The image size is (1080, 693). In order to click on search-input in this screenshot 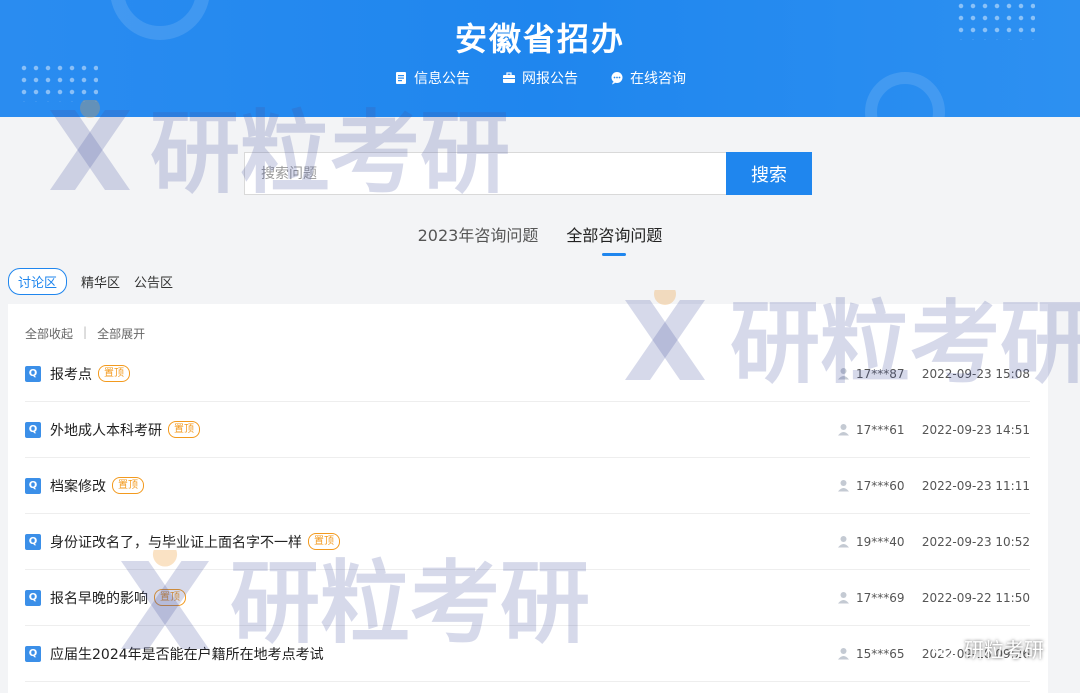, I will do `click(485, 173)`.